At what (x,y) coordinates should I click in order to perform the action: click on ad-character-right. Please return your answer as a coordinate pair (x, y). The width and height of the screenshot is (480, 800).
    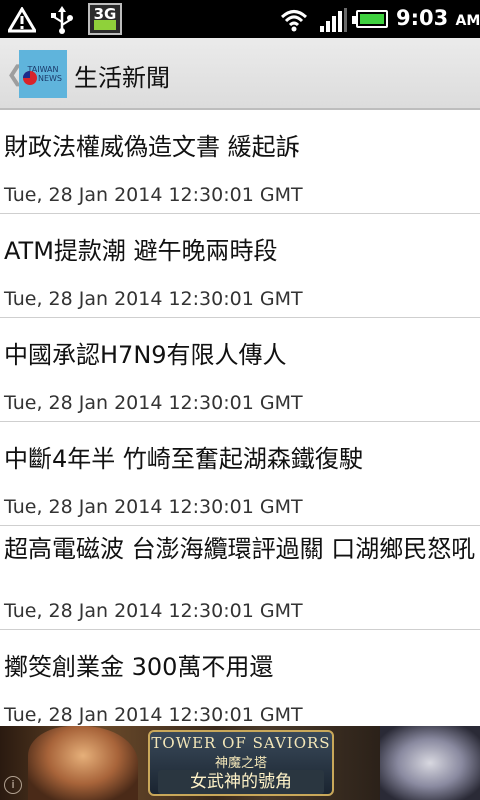
    Looking at the image, I should click on (430, 763).